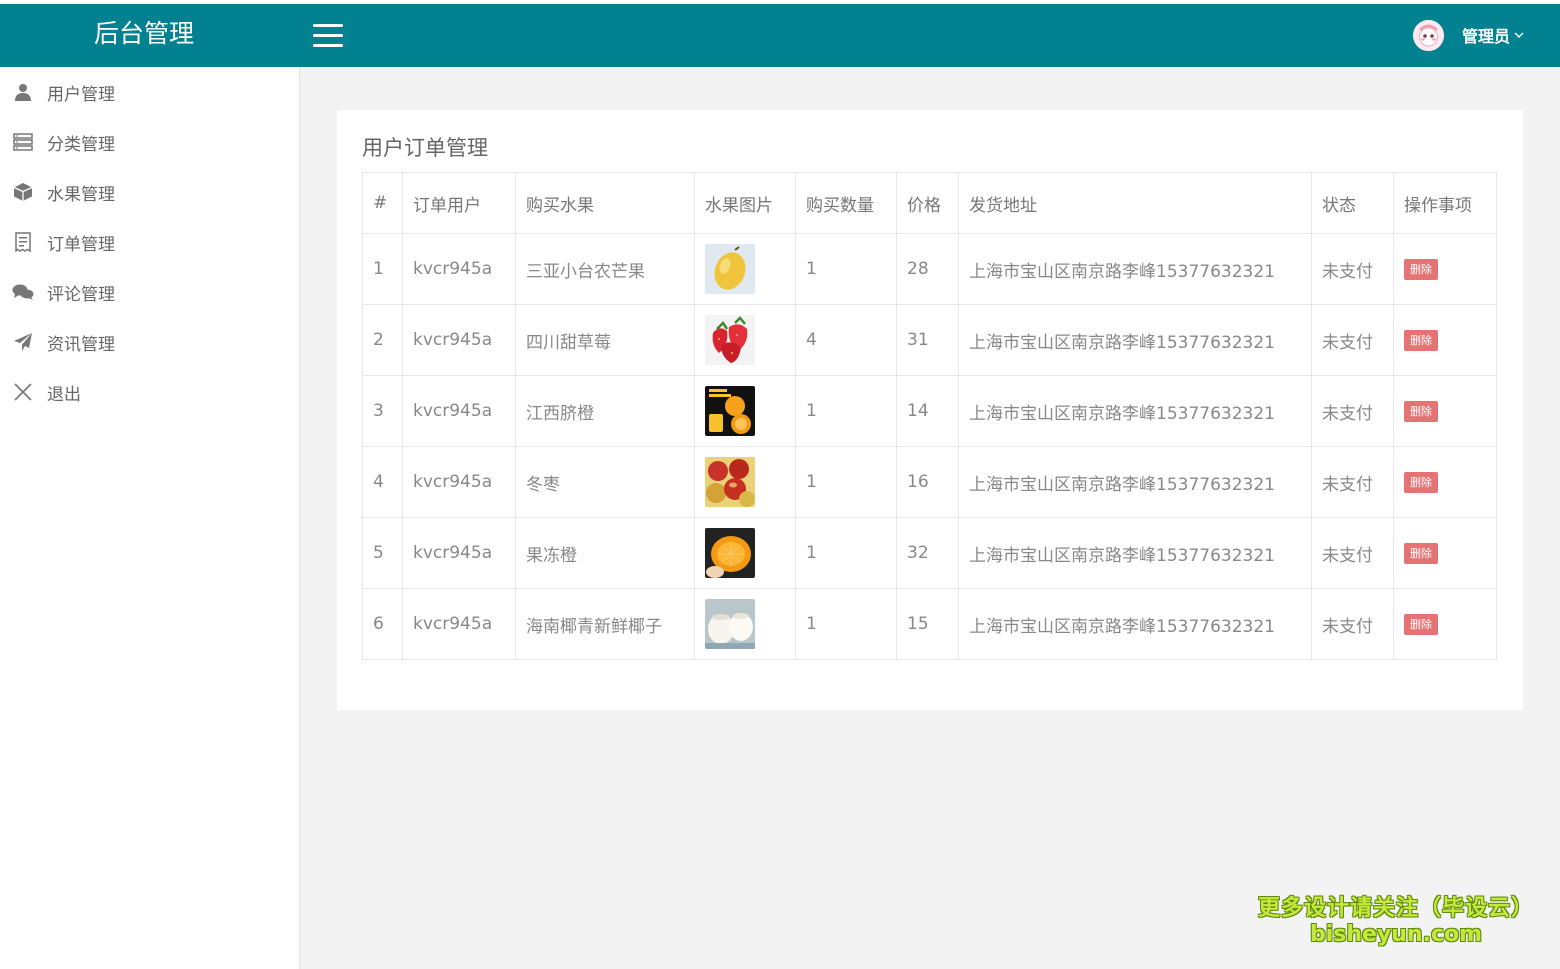 The height and width of the screenshot is (969, 1560). Describe the element at coordinates (382, 624) in the screenshot. I see `cell-id: 6` at that location.